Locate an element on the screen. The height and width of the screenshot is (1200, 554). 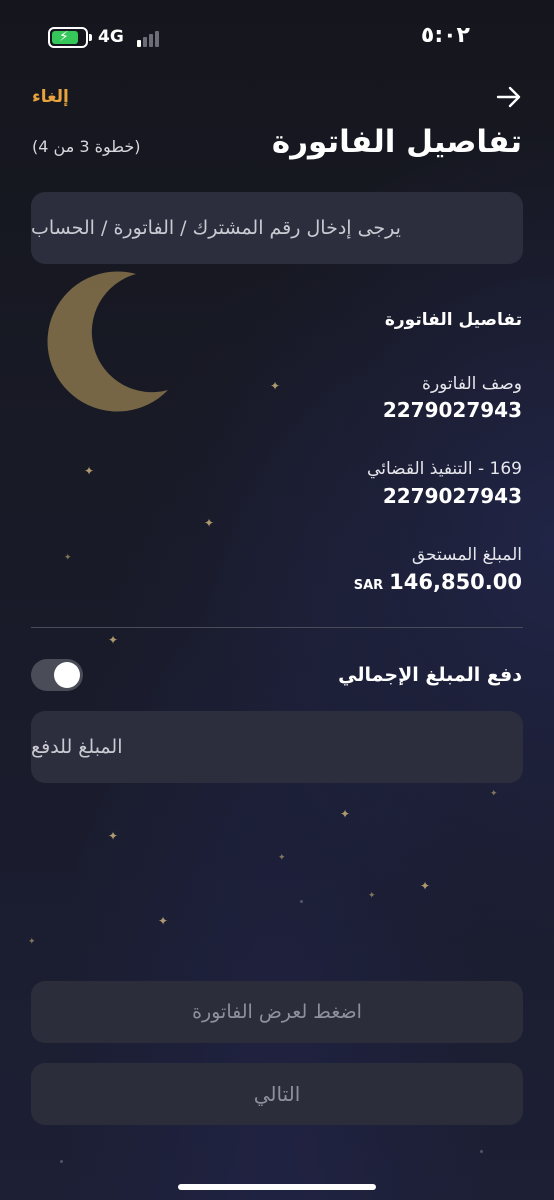
home-indicator is located at coordinates (277, 1187).